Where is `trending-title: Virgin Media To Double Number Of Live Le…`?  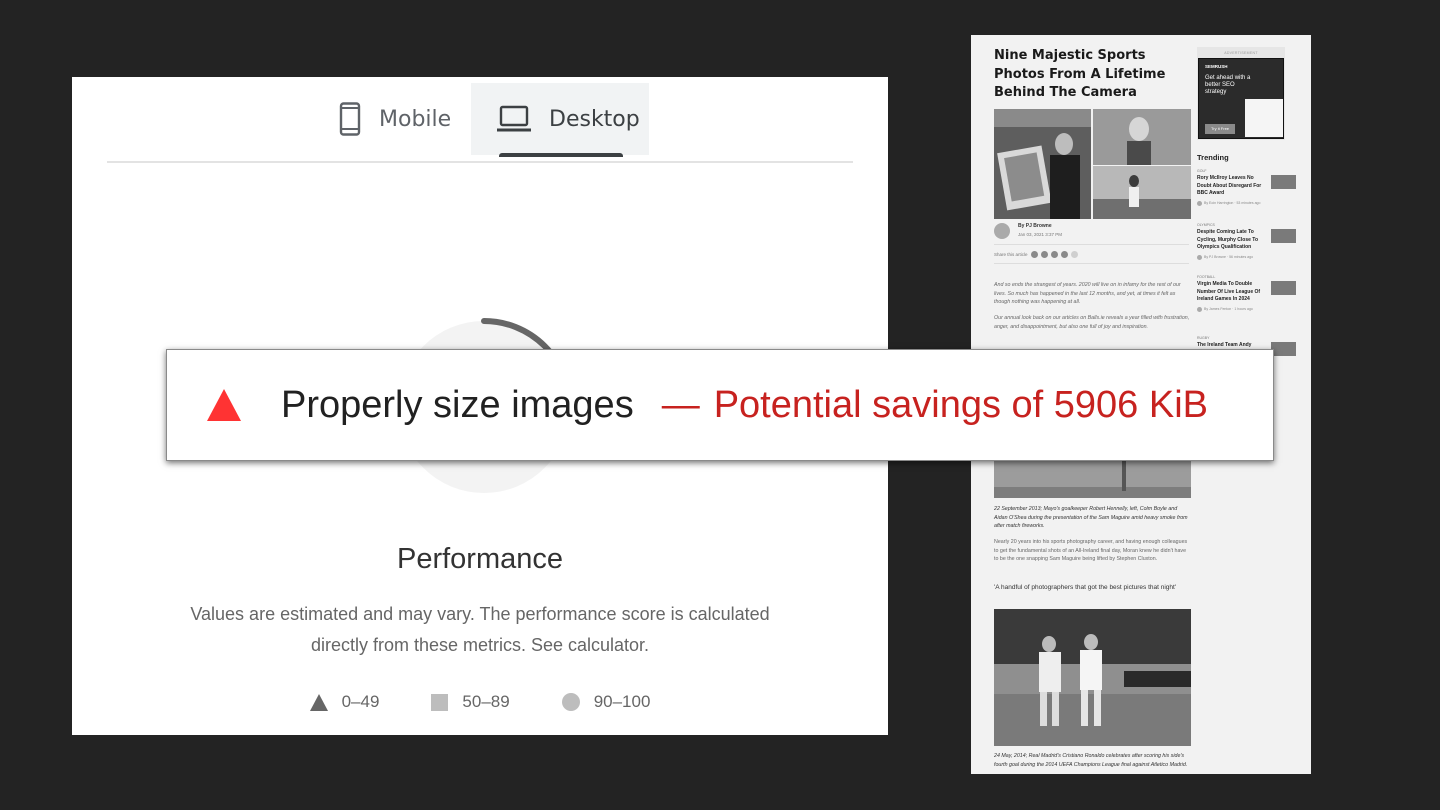
trending-title: Virgin Media To Double Number Of Live Le… is located at coordinates (1232, 292).